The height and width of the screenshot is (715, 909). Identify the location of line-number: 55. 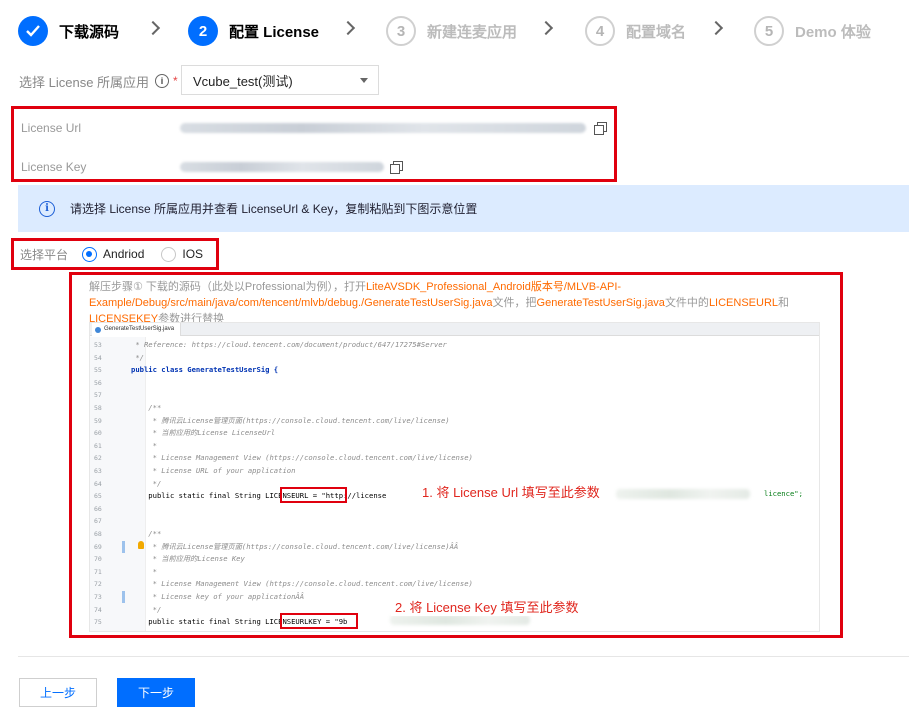
(98, 370).